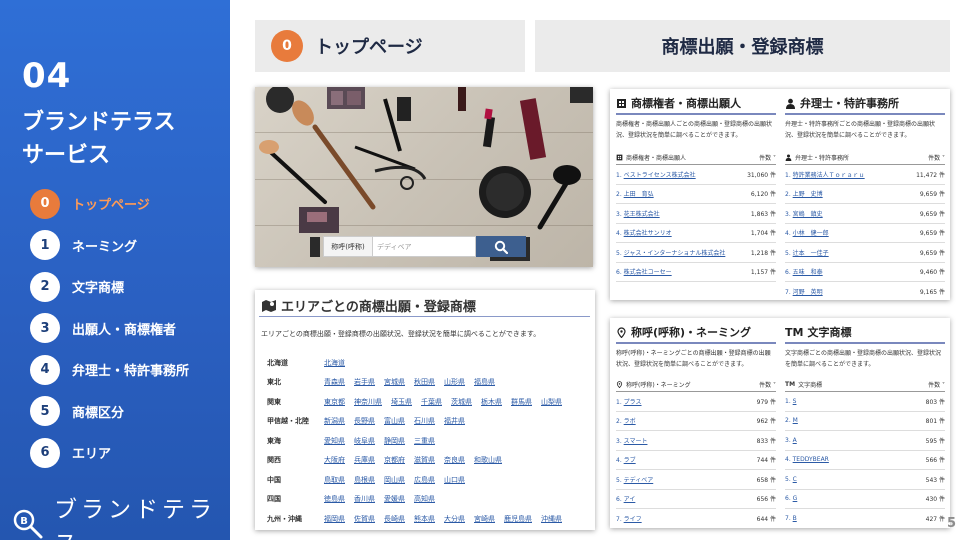 This screenshot has height=540, width=960. Describe the element at coordinates (334, 421) in the screenshot. I see `prefecture-link: 新潟県` at that location.